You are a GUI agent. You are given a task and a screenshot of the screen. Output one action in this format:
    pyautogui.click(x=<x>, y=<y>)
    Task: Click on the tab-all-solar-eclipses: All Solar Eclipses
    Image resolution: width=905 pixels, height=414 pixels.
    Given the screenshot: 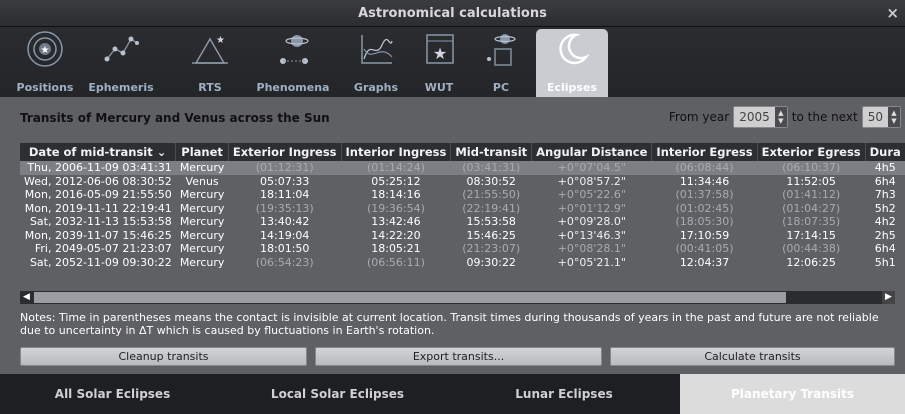 What is the action you would take?
    pyautogui.click(x=112, y=394)
    